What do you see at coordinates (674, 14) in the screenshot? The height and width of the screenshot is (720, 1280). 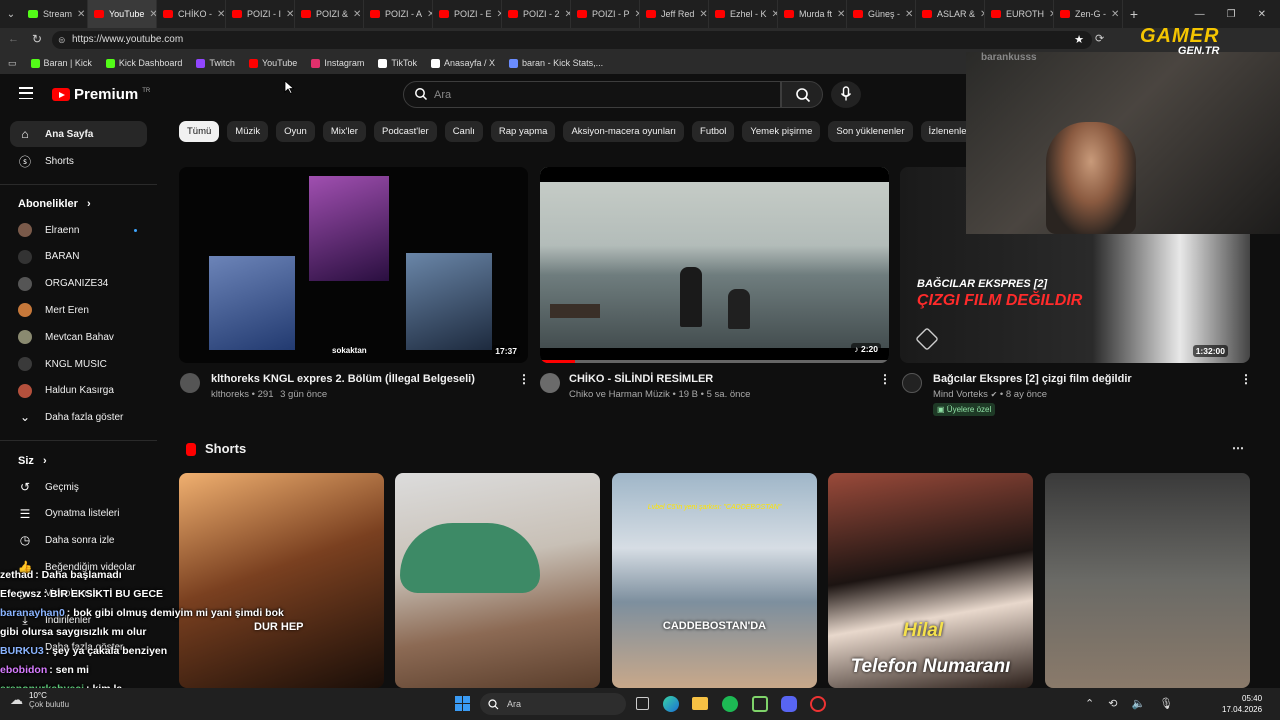 I see `tab-9: Jeff Red ✕` at bounding box center [674, 14].